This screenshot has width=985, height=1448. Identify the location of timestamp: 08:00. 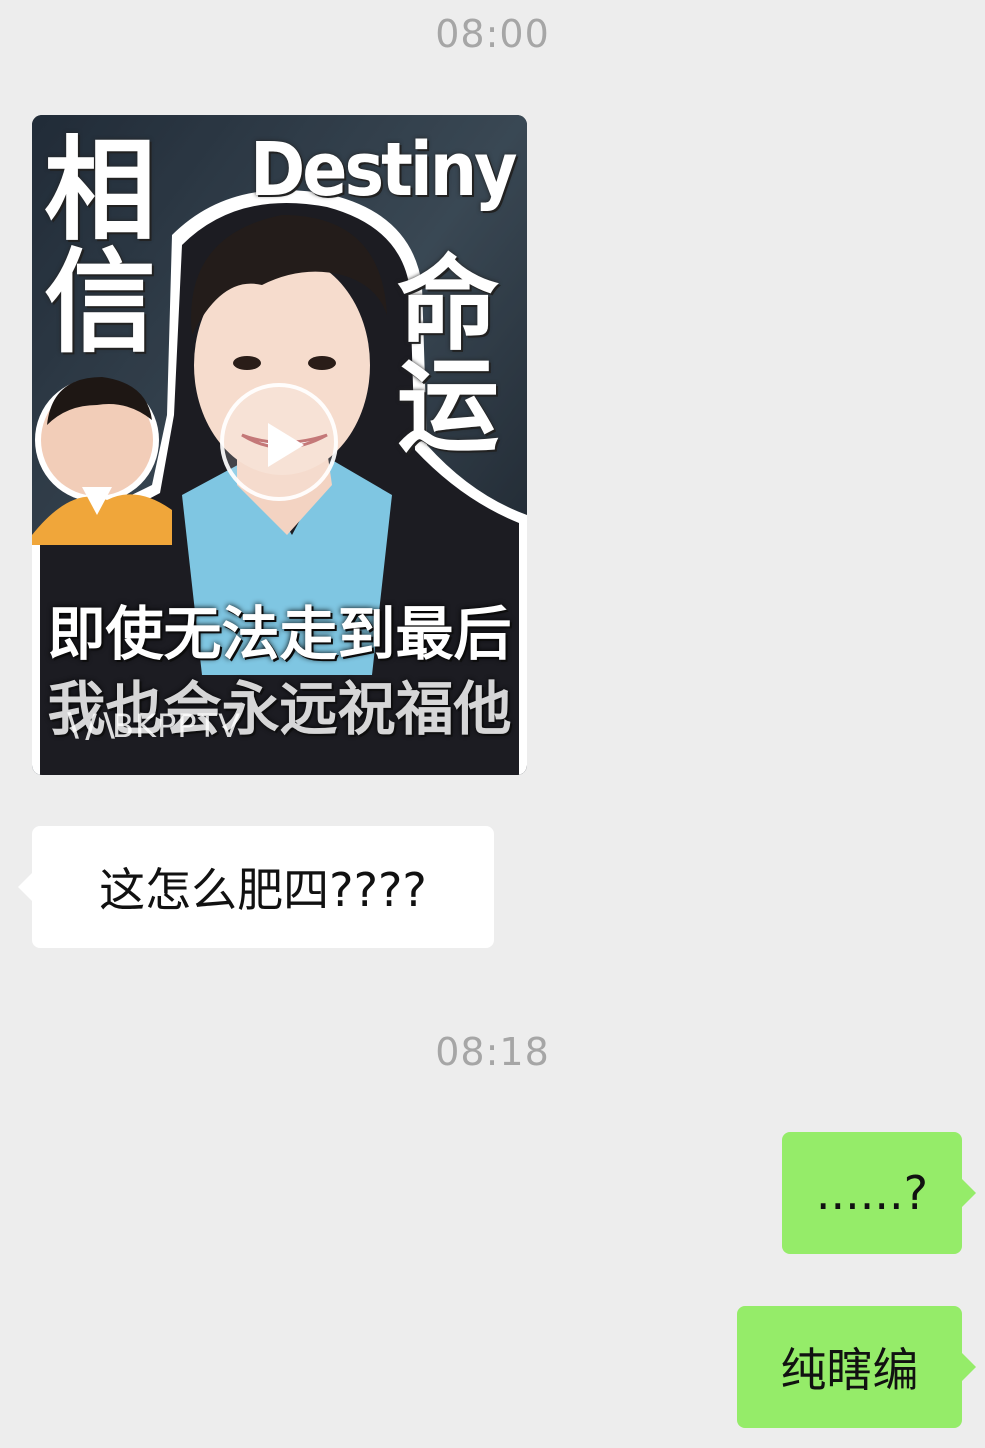
(492, 34).